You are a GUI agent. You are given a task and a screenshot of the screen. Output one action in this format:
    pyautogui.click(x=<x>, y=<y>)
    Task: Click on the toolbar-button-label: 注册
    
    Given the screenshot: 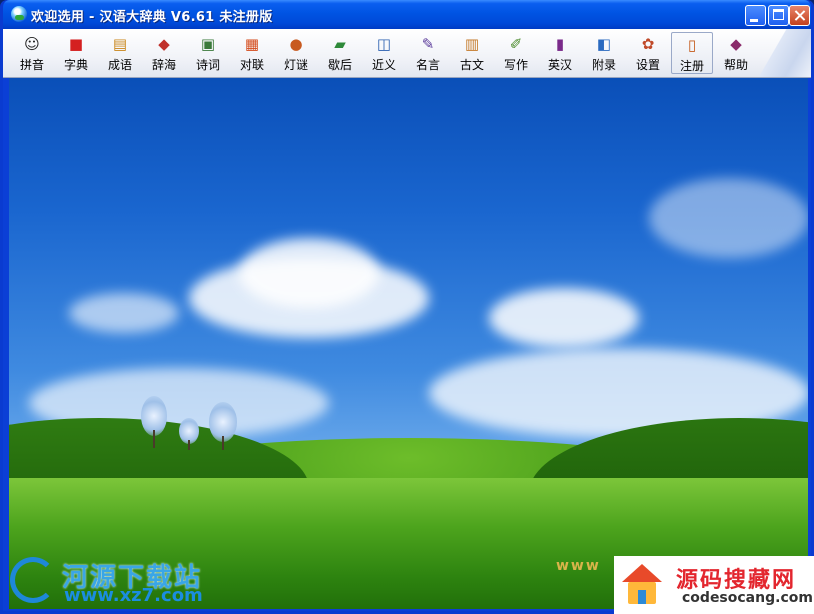 What is the action you would take?
    pyautogui.click(x=691, y=66)
    